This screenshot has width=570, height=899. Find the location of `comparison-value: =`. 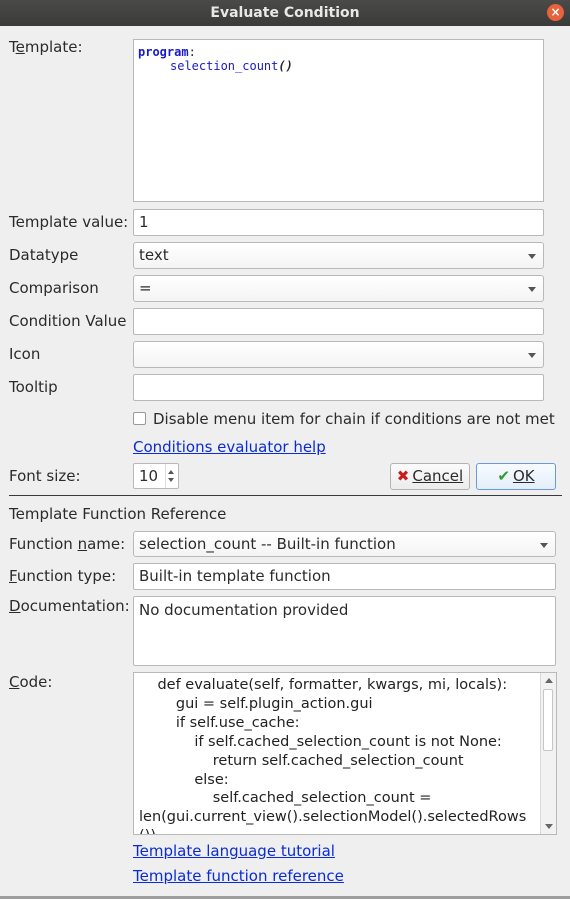

comparison-value: = is located at coordinates (145, 288).